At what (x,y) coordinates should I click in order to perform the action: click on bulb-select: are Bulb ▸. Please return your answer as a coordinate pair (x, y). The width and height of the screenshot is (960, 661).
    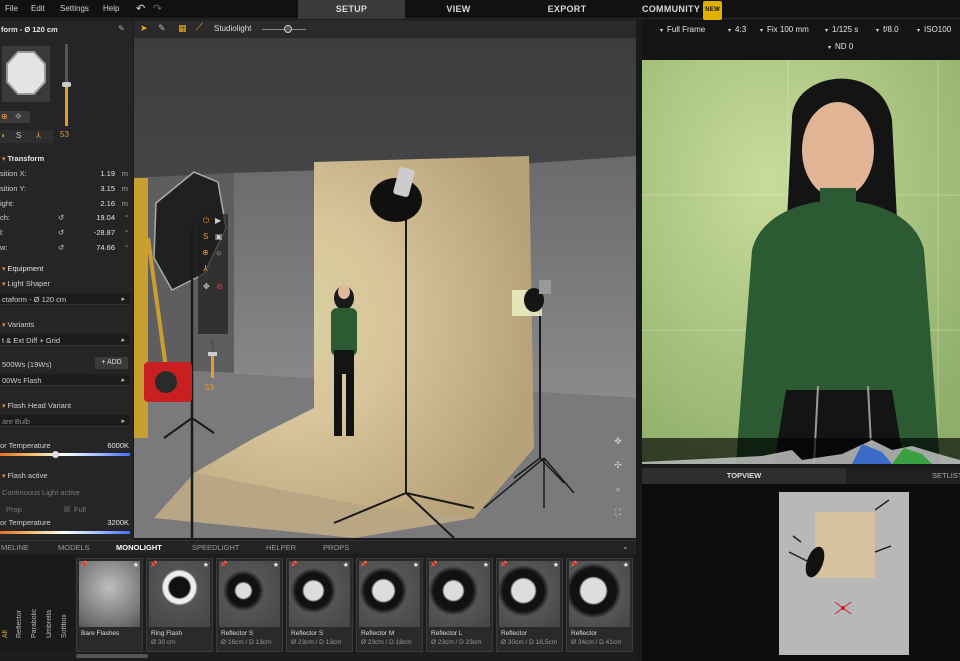
    Looking at the image, I should click on (65, 421).